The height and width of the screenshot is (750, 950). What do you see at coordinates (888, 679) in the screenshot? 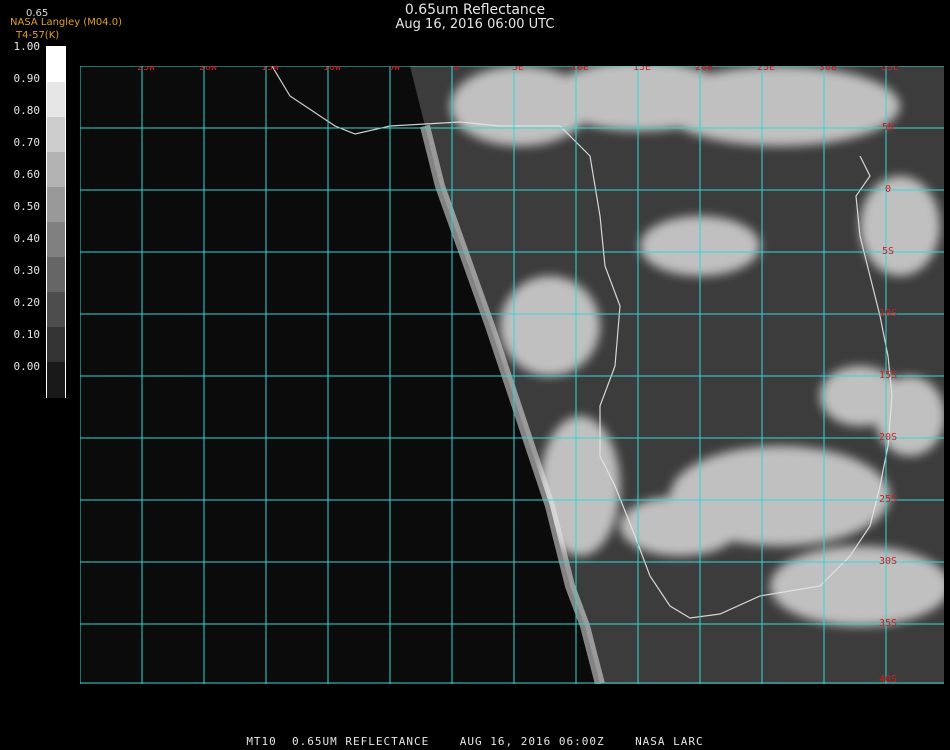
I see `latitude-label: 40S` at bounding box center [888, 679].